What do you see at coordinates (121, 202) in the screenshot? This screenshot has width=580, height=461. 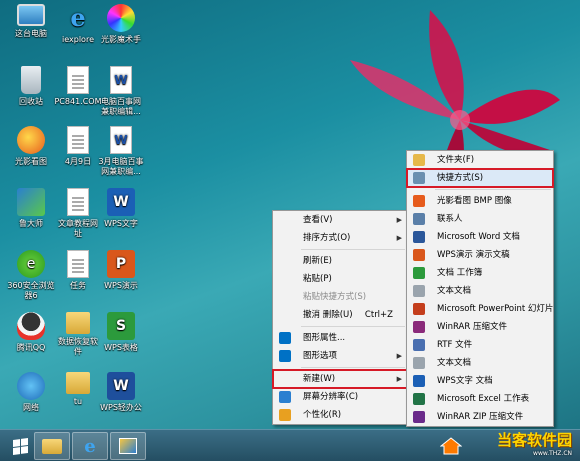 I see `wps-writer-icon: W` at bounding box center [121, 202].